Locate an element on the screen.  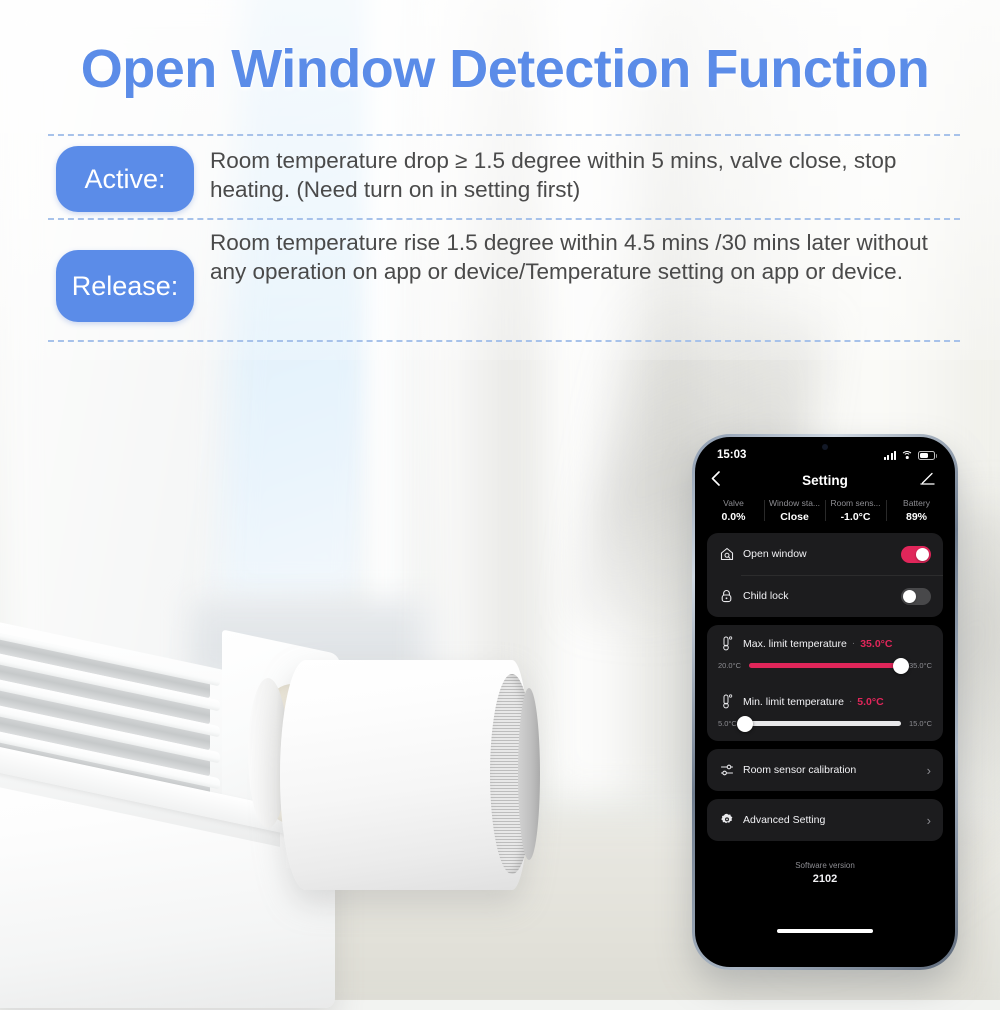
status-time: 15:03 is located at coordinates (732, 455).